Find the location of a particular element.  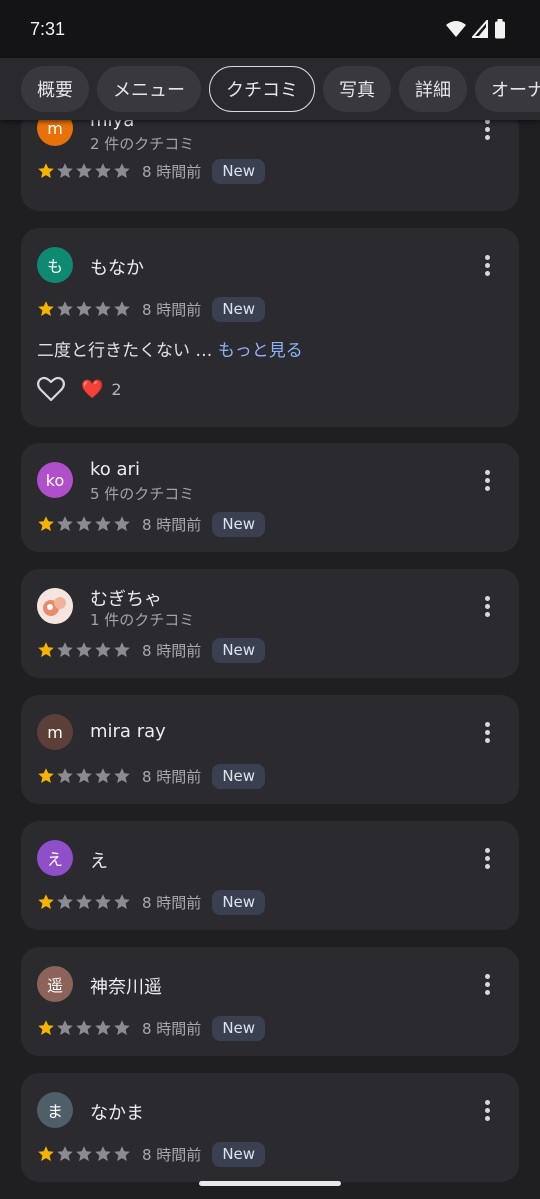

signal-icon is located at coordinates (480, 29).